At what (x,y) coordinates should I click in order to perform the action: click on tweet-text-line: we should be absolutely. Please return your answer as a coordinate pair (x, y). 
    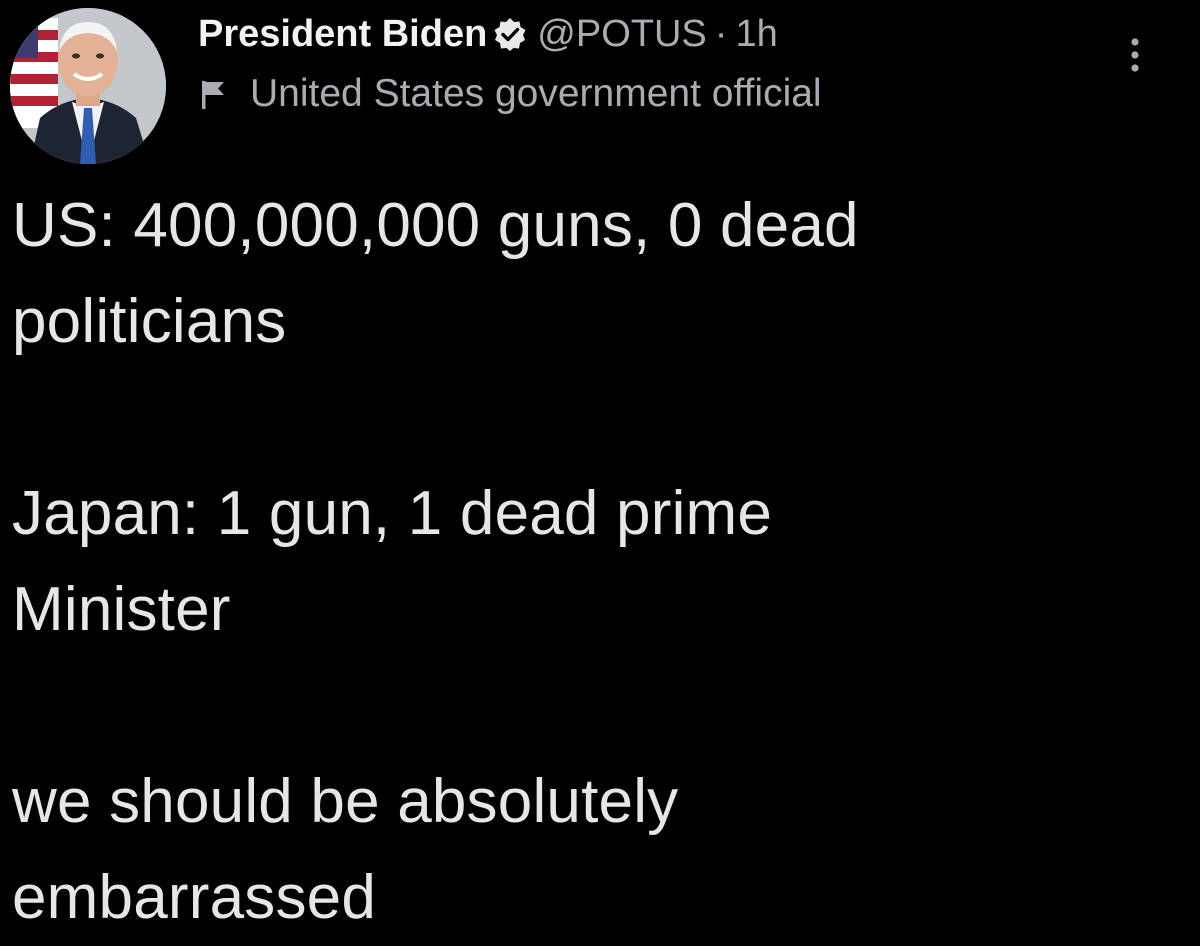
    Looking at the image, I should click on (345, 801).